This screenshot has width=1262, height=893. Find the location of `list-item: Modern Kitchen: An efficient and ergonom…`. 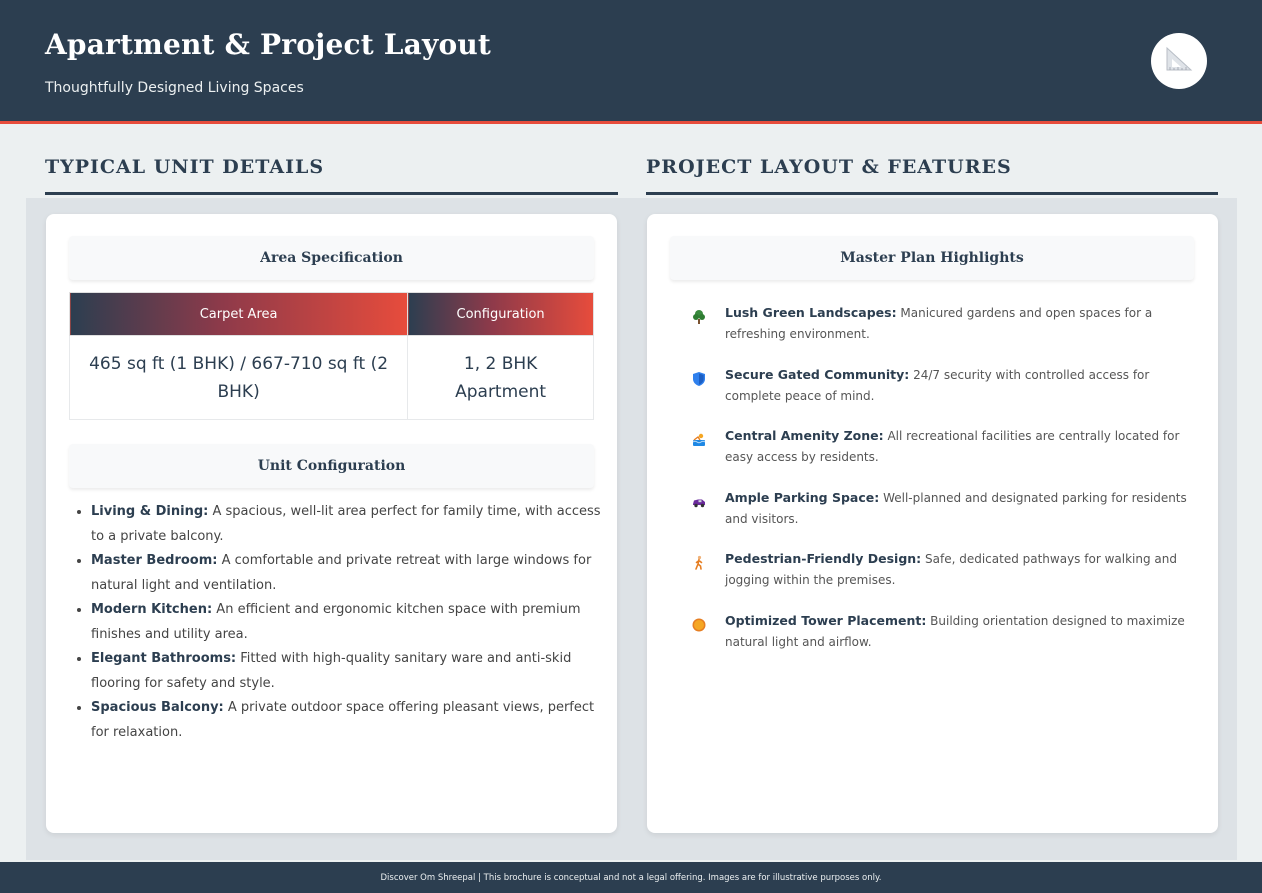

list-item: Modern Kitchen: An efficient and ergonom… is located at coordinates (346, 622).